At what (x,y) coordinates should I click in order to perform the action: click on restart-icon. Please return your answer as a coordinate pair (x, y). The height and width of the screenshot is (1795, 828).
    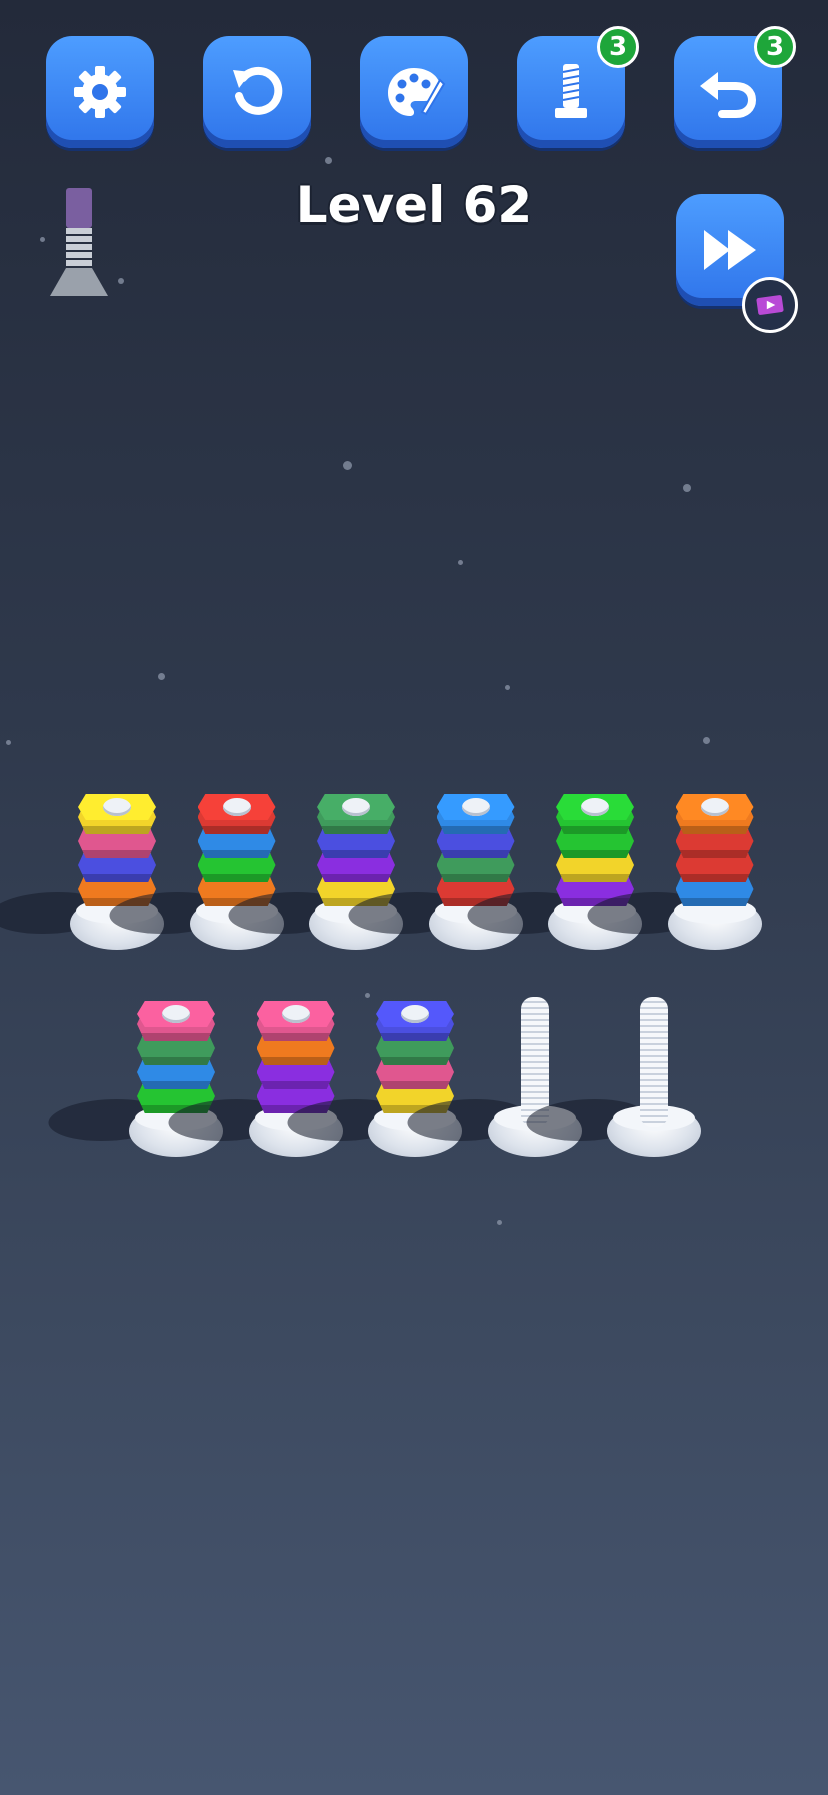
    Looking at the image, I should click on (258, 90).